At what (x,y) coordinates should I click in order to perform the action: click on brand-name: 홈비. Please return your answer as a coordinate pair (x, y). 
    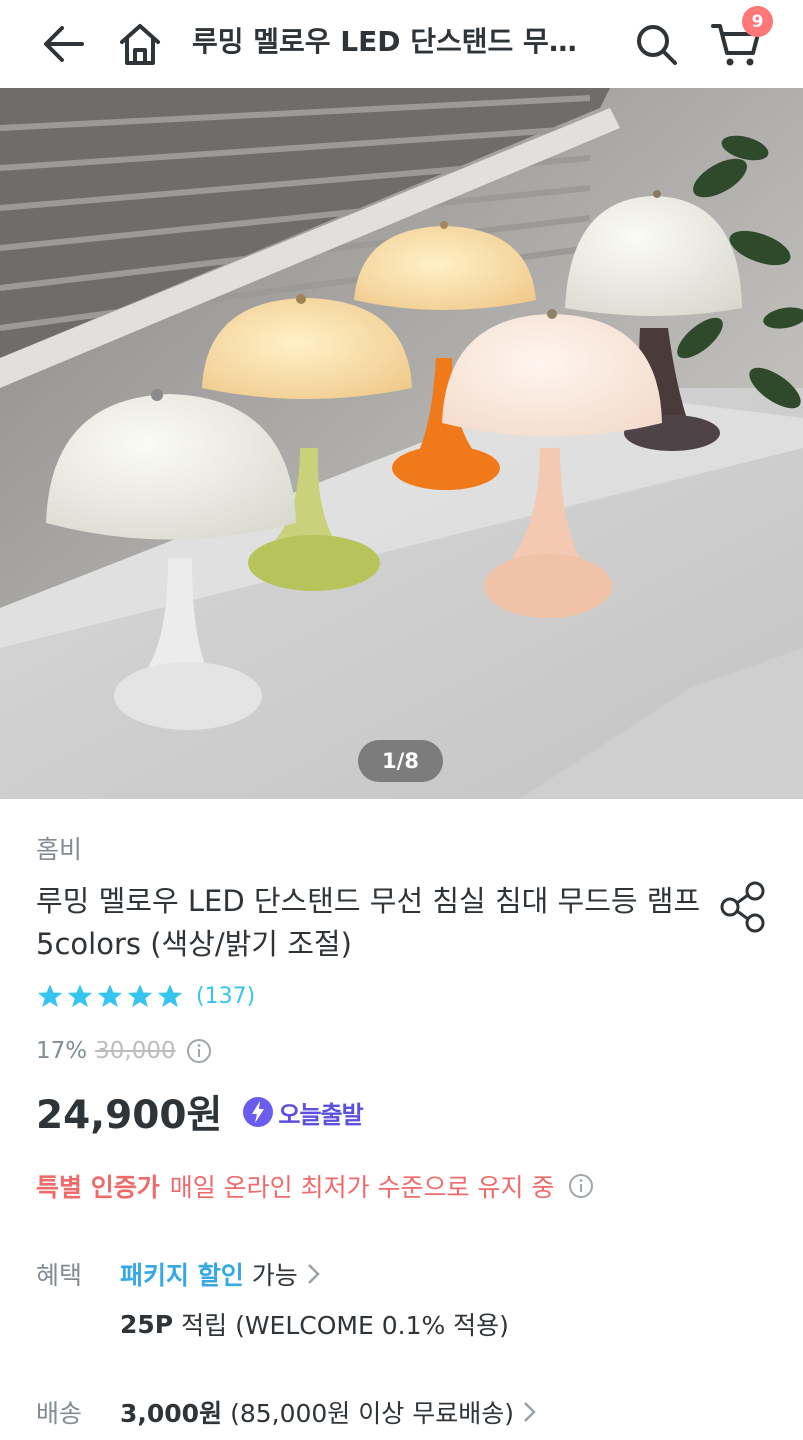
    Looking at the image, I should click on (59, 848).